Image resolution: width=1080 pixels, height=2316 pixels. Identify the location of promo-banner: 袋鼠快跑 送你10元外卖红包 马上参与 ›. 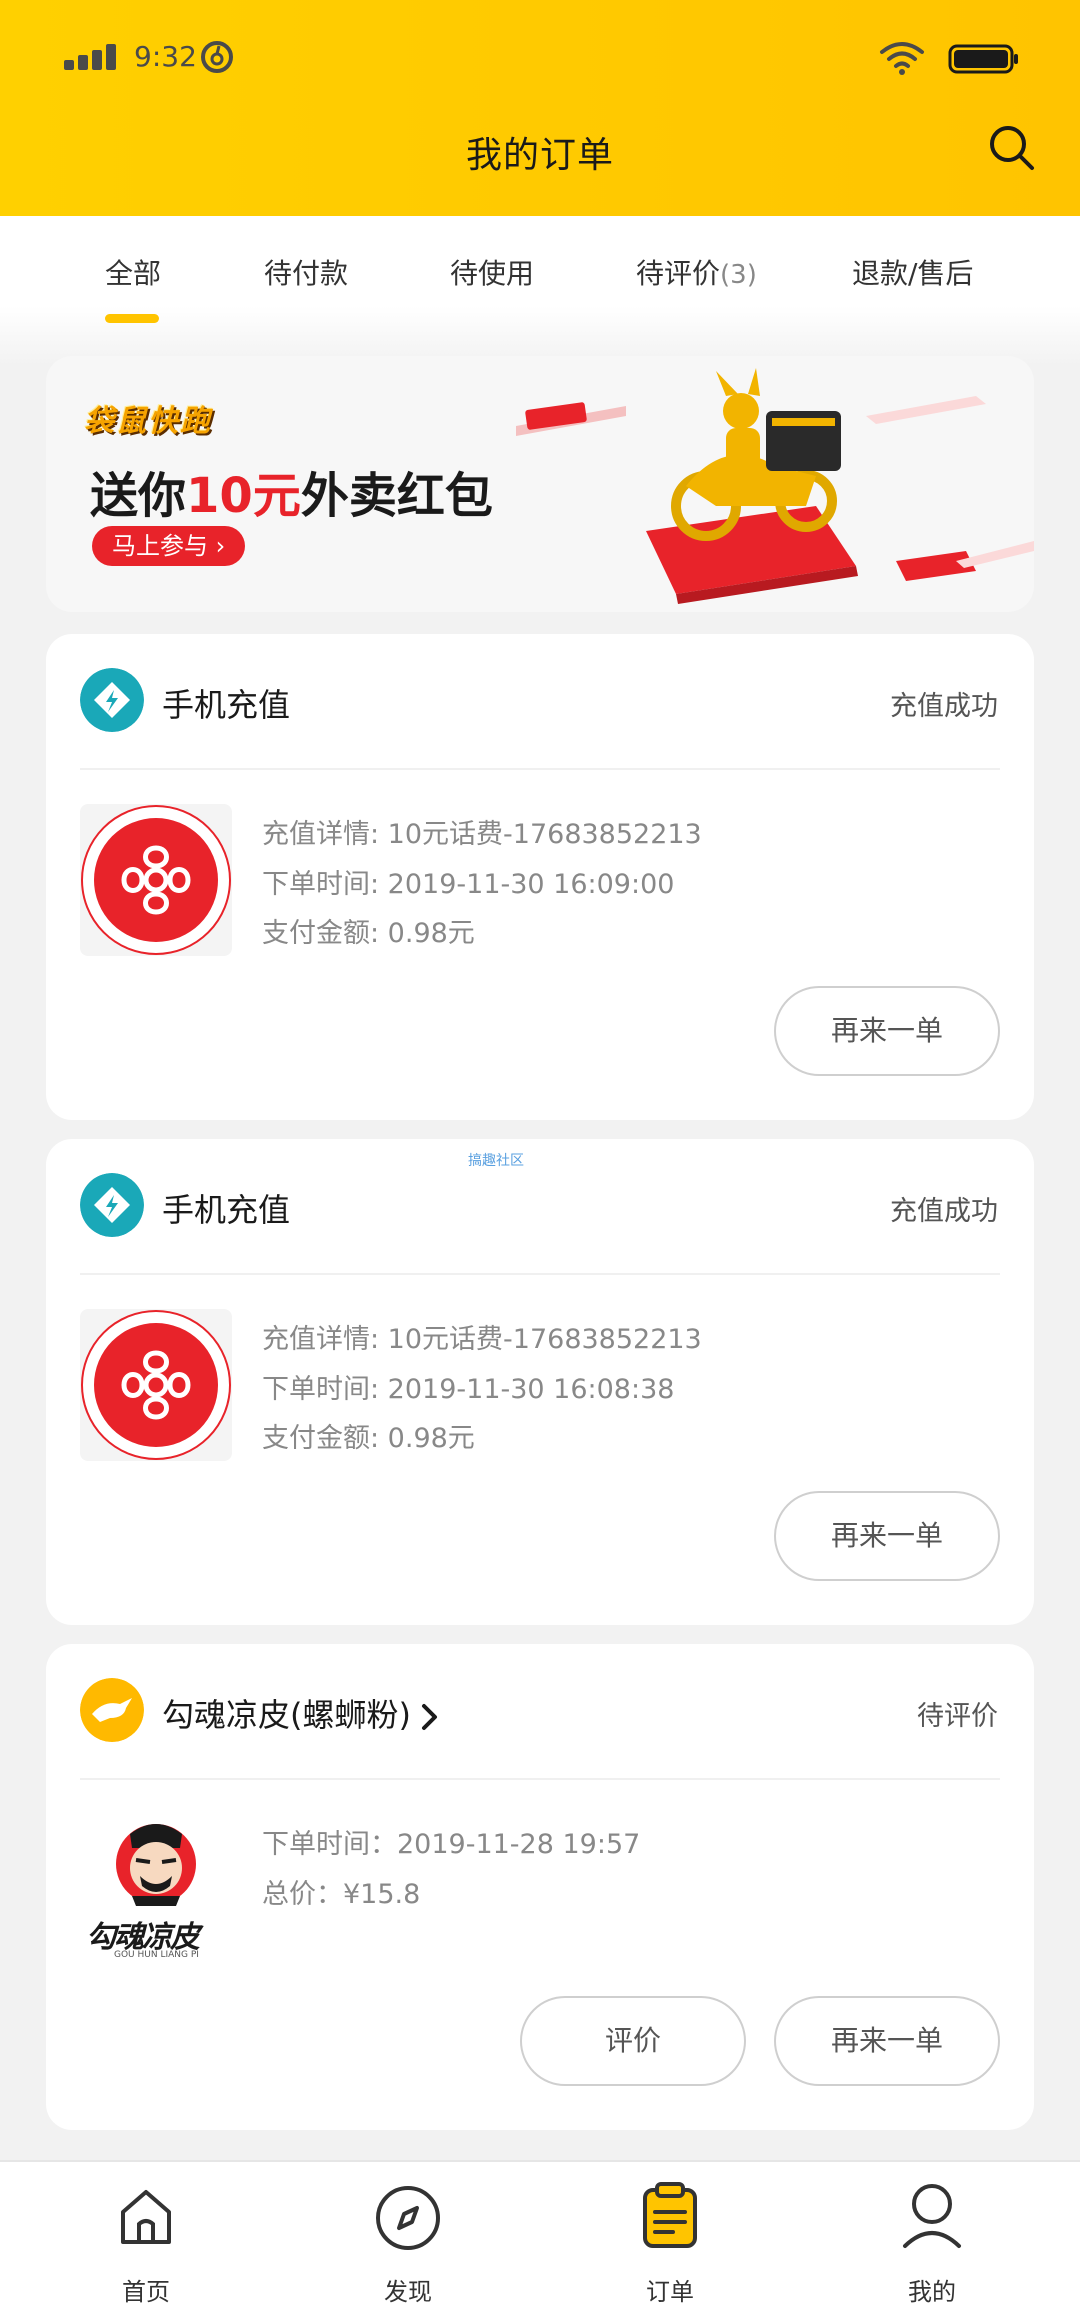
(540, 484).